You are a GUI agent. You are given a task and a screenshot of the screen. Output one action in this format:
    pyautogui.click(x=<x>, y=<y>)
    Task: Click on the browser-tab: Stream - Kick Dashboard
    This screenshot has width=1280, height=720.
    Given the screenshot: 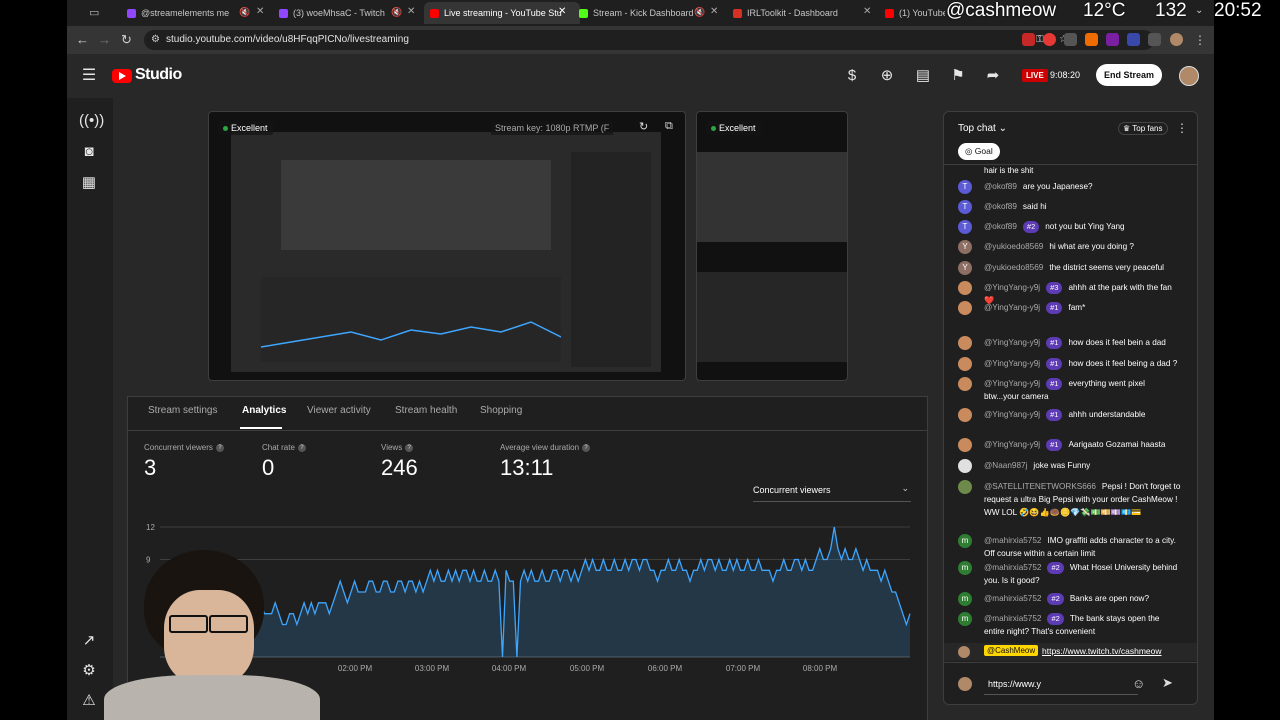 What is the action you would take?
    pyautogui.click(x=639, y=13)
    